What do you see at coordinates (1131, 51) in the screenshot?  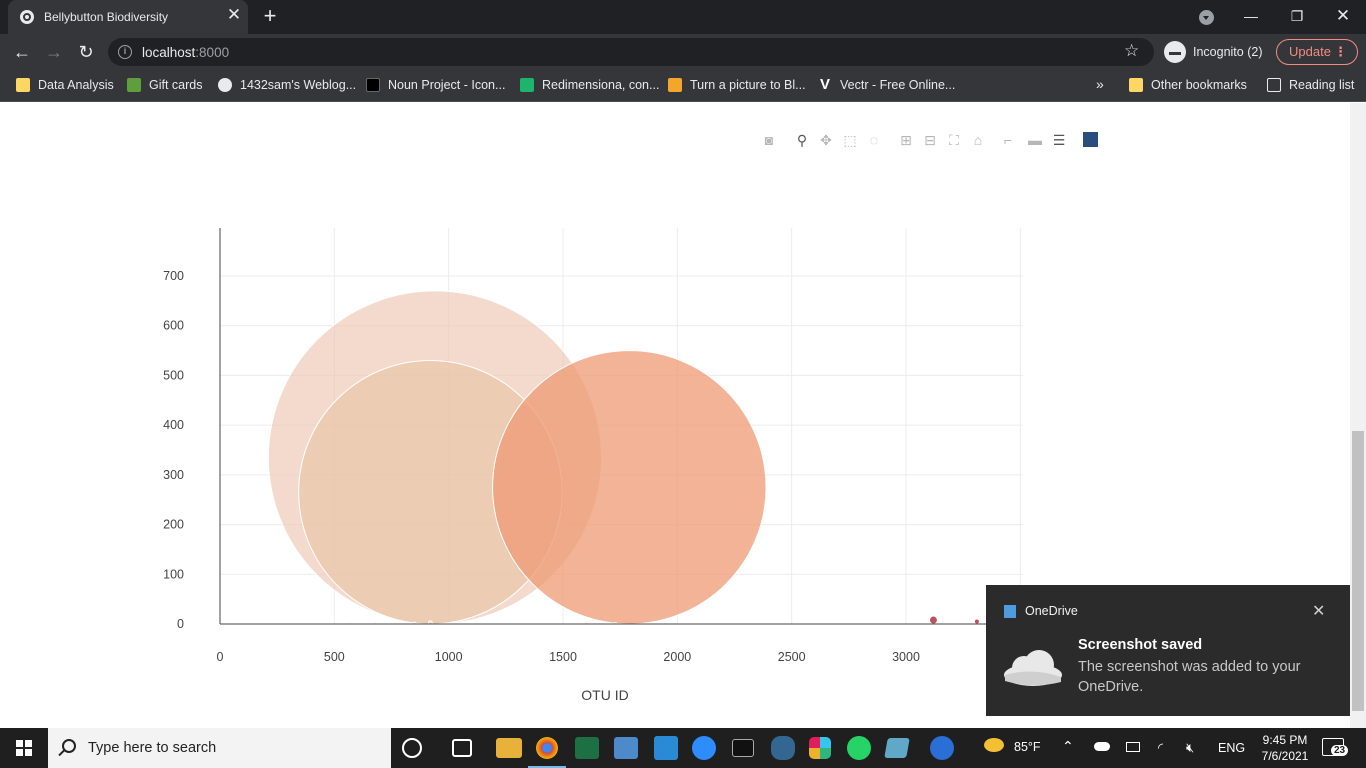 I see `bookmark-star-icon: ☆` at bounding box center [1131, 51].